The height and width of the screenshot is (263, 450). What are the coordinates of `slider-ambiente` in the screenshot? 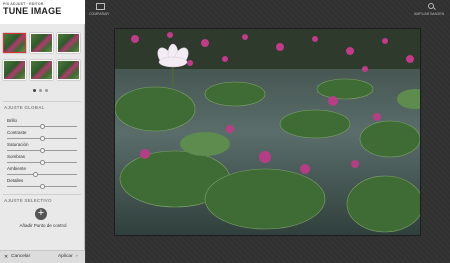 It's located at (42, 174).